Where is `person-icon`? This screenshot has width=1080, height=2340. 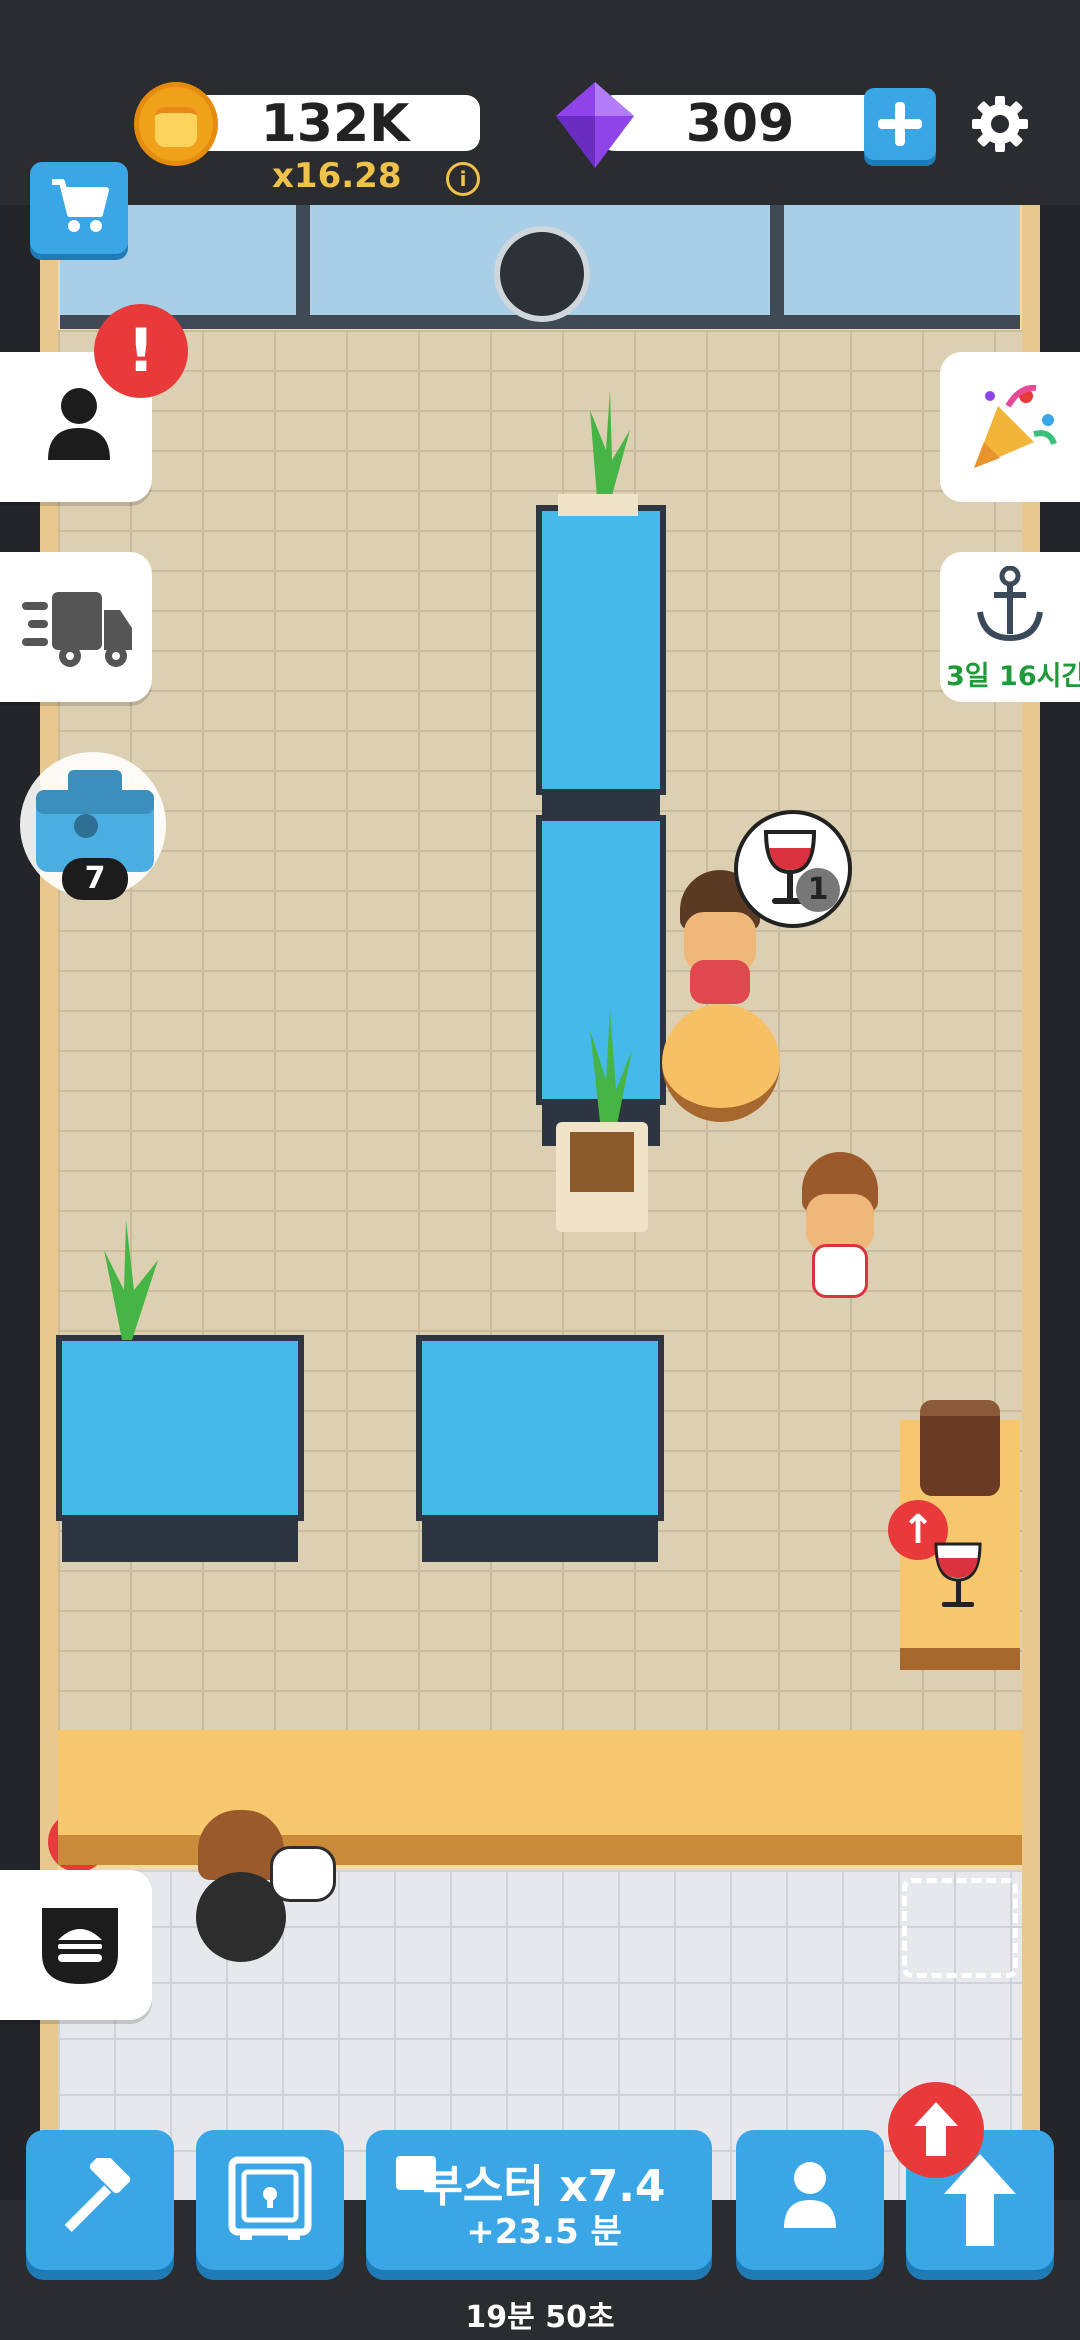 person-icon is located at coordinates (810, 2195).